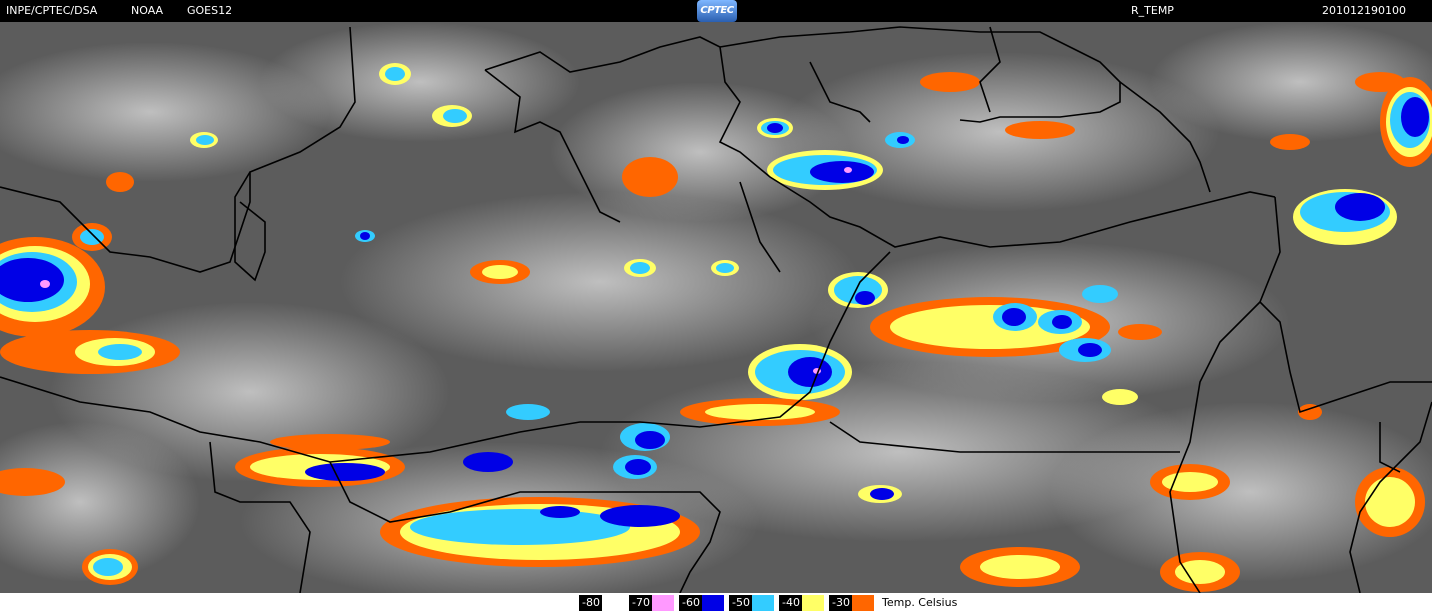 The image size is (1432, 613). I want to click on legend-label-60: -60, so click(691, 603).